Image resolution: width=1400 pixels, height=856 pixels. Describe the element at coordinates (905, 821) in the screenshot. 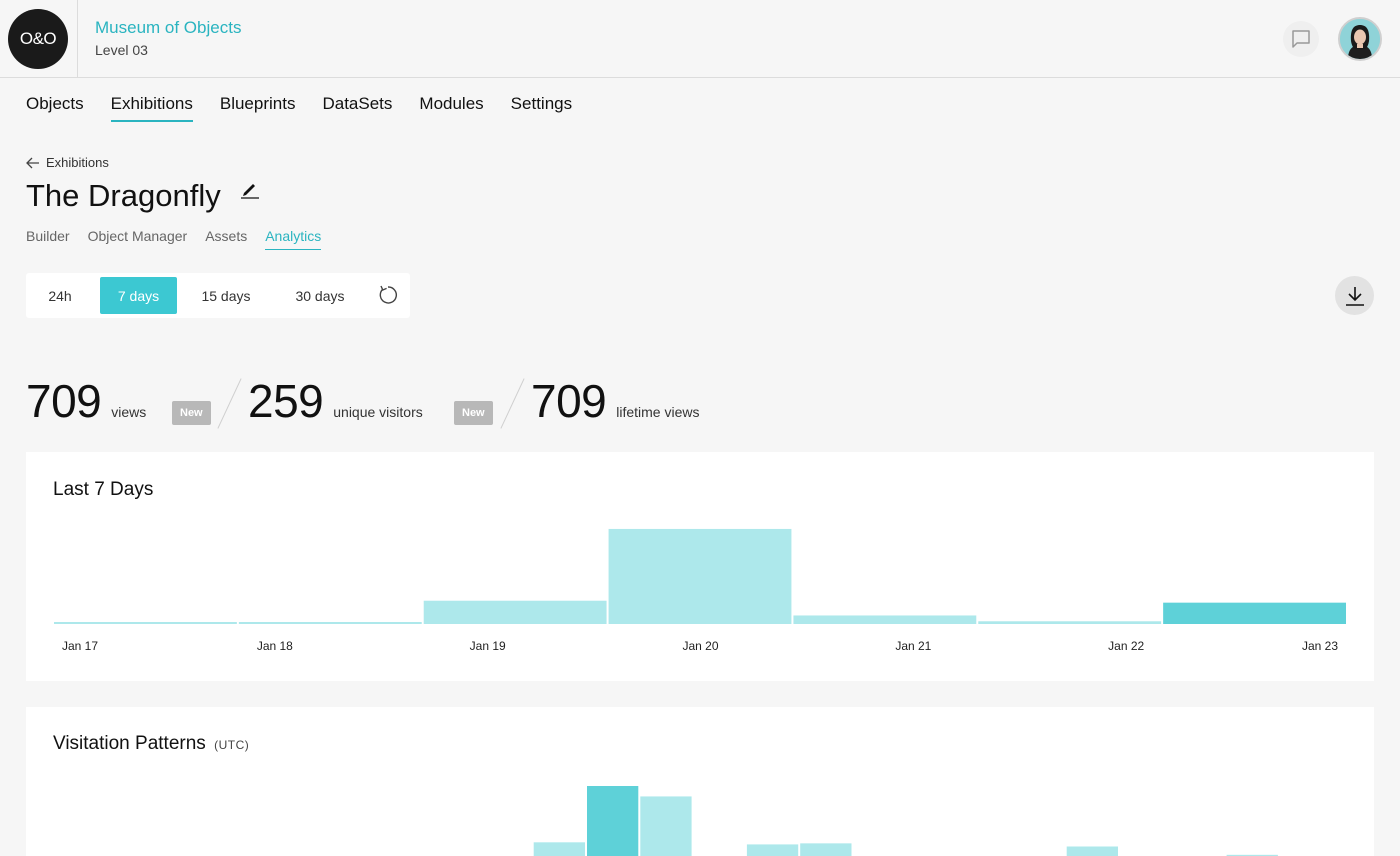

I see `visitation-patterns-chart` at that location.